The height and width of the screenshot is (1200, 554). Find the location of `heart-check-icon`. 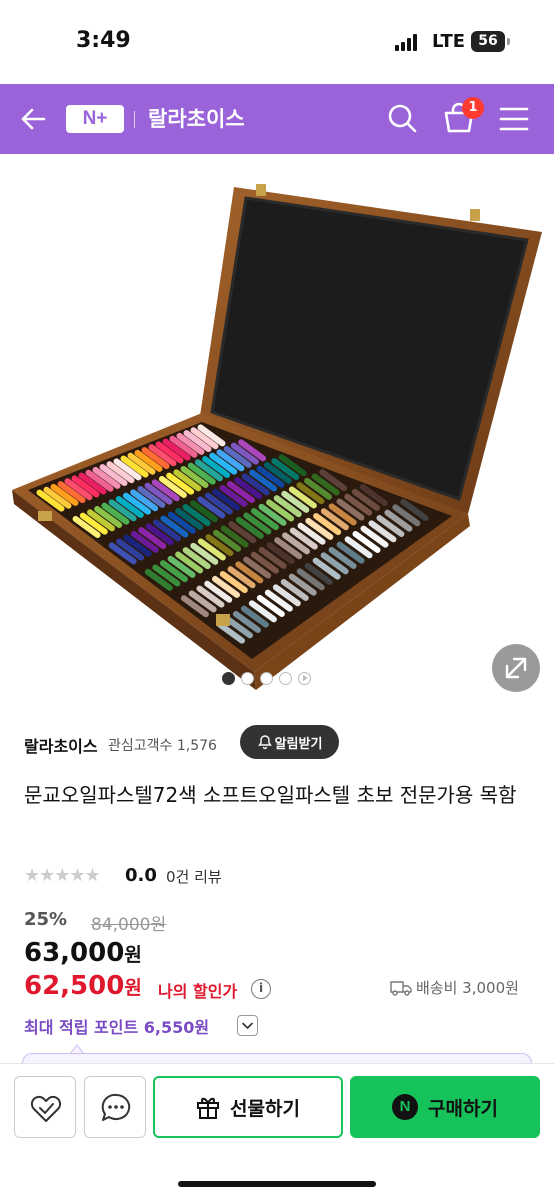

heart-check-icon is located at coordinates (46, 1108).